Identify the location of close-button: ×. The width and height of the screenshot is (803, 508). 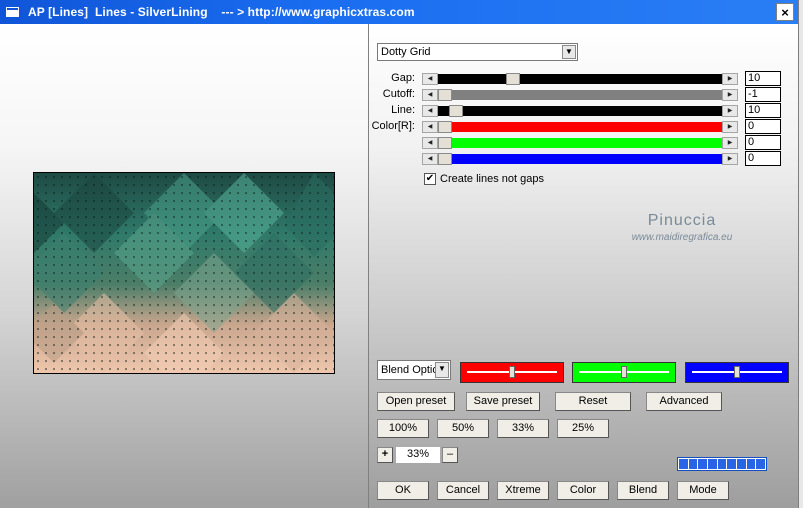
(785, 12).